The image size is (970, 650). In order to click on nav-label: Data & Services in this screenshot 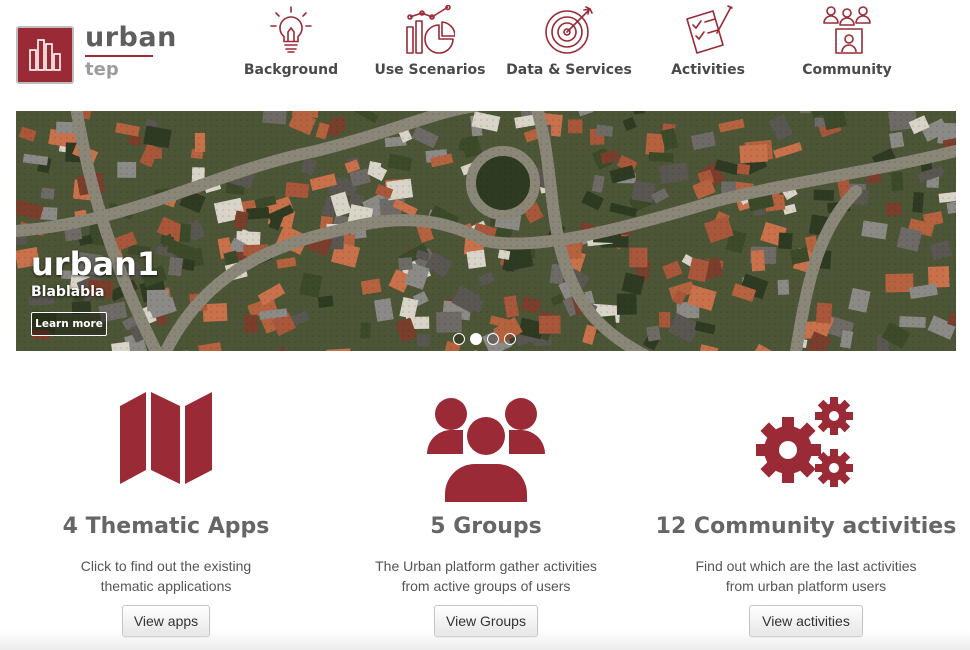, I will do `click(569, 70)`.